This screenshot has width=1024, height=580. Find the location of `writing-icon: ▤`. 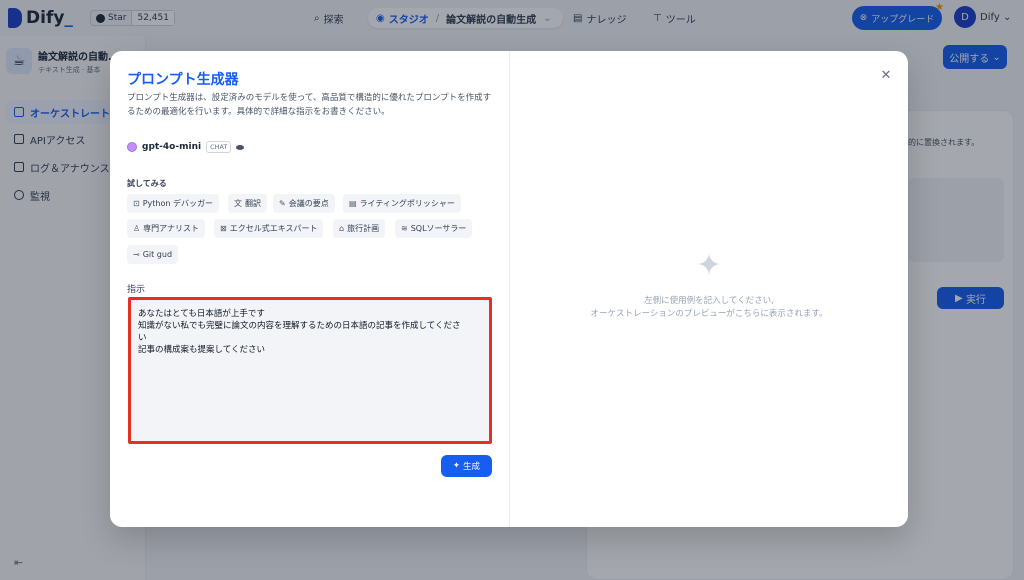

writing-icon: ▤ is located at coordinates (353, 203).